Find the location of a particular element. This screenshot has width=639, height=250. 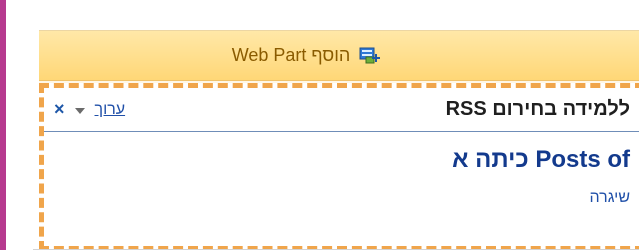

add-webpart-label: הוסף Web Part is located at coordinates (291, 55).